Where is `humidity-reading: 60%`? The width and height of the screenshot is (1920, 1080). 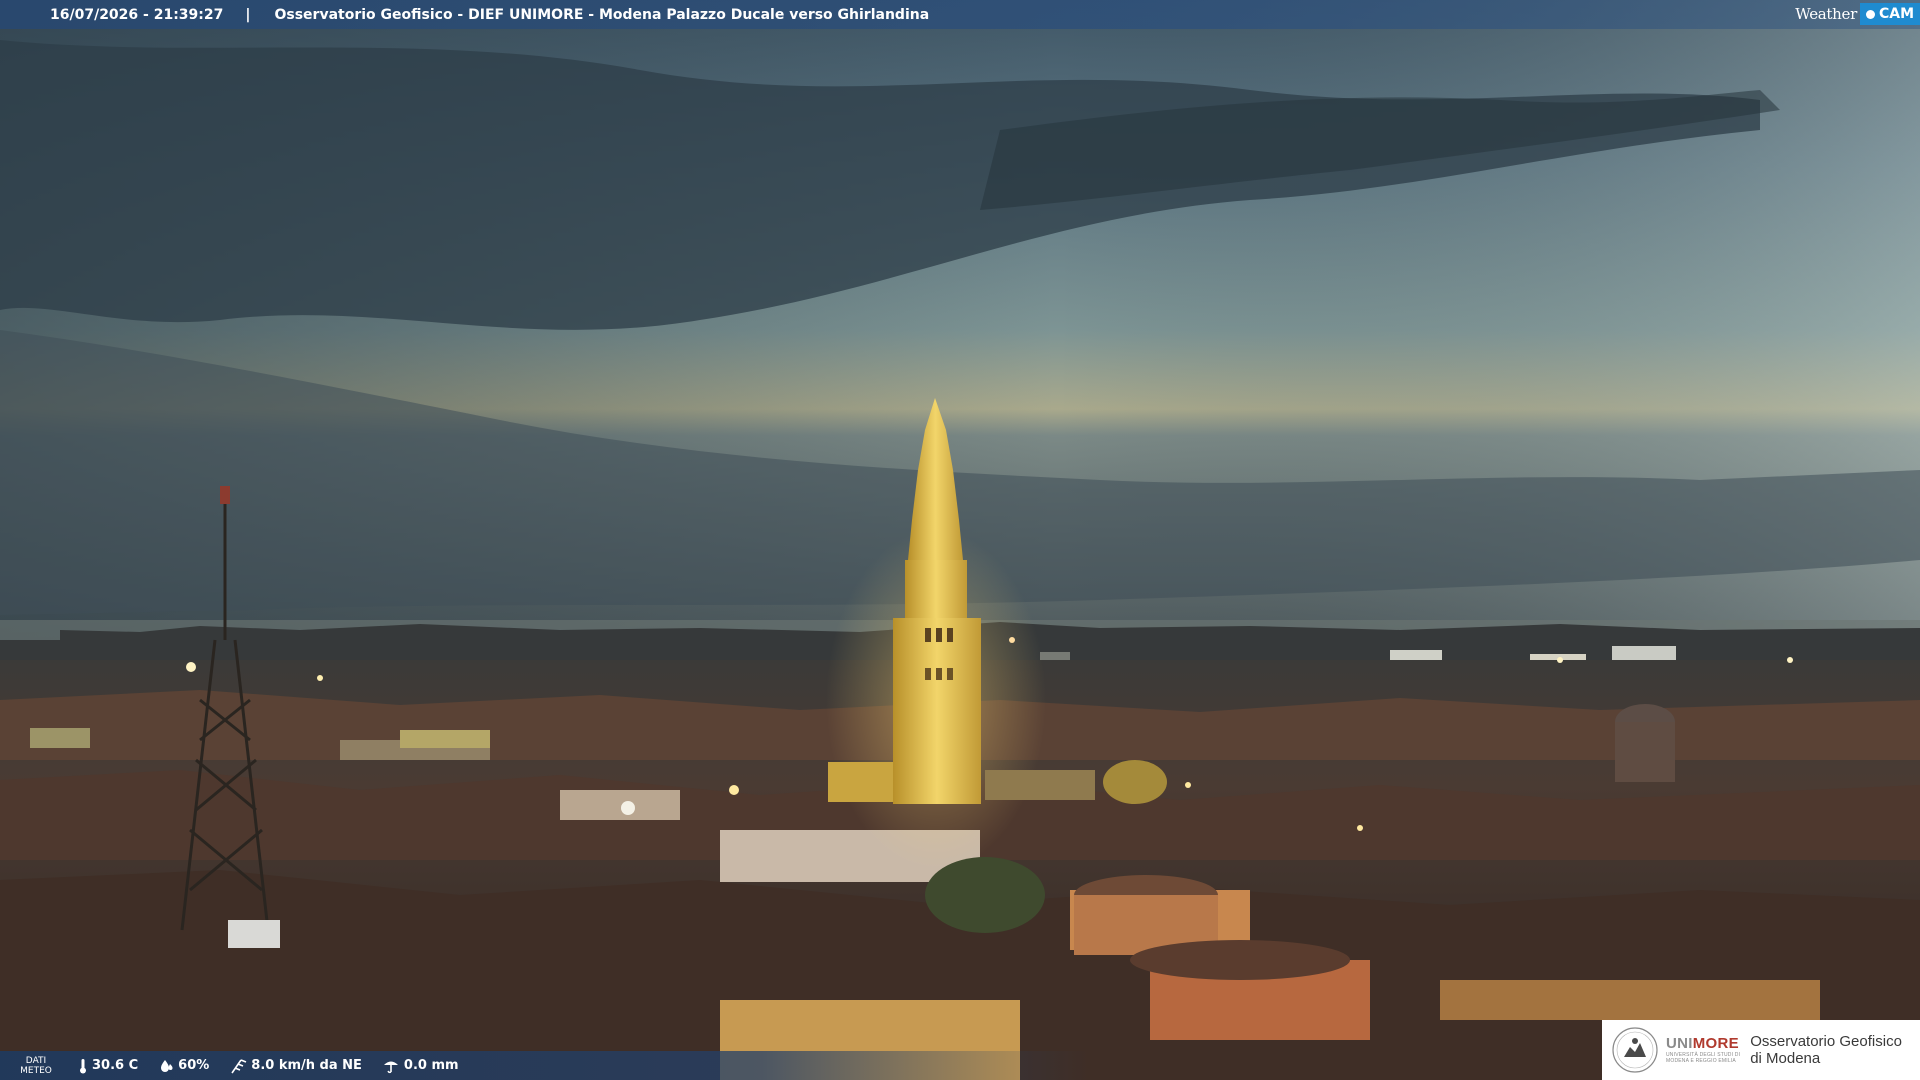
humidity-reading: 60% is located at coordinates (183, 1066).